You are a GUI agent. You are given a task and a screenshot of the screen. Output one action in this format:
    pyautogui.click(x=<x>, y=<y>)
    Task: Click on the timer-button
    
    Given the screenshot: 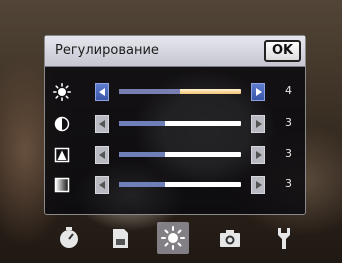 What is the action you would take?
    pyautogui.click(x=69, y=238)
    